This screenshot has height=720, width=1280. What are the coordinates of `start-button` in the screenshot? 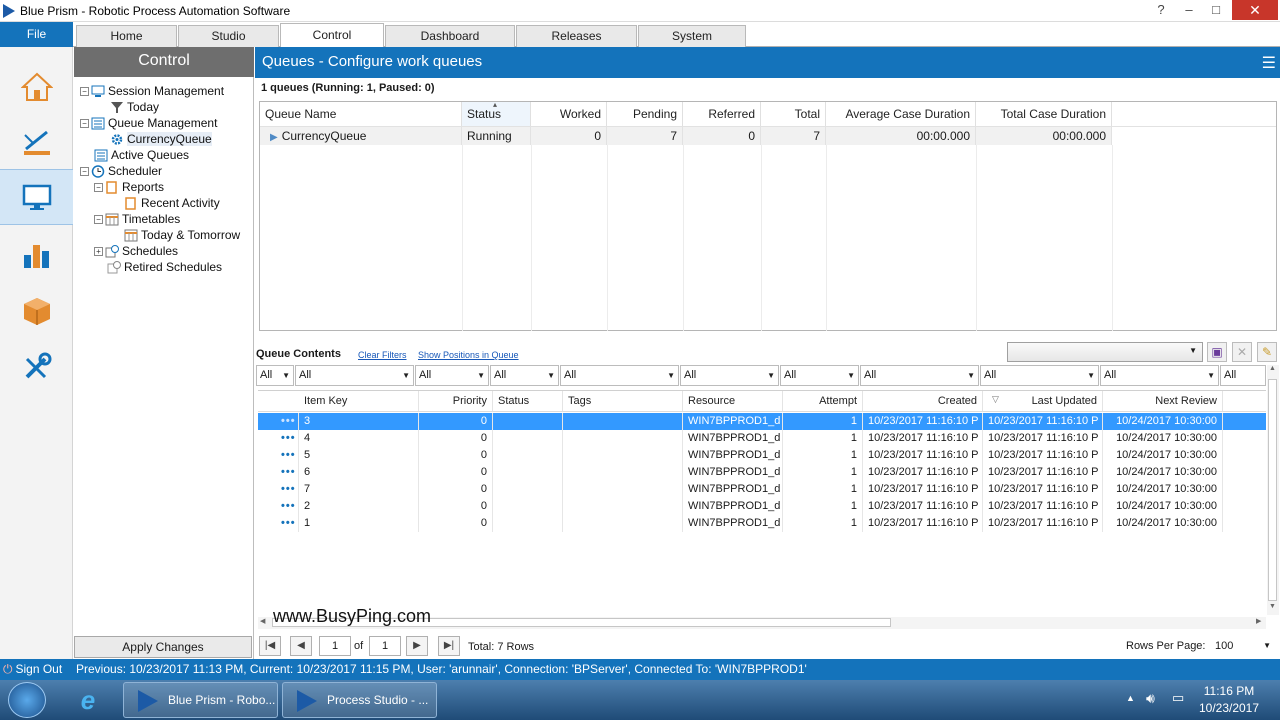 It's located at (27, 700).